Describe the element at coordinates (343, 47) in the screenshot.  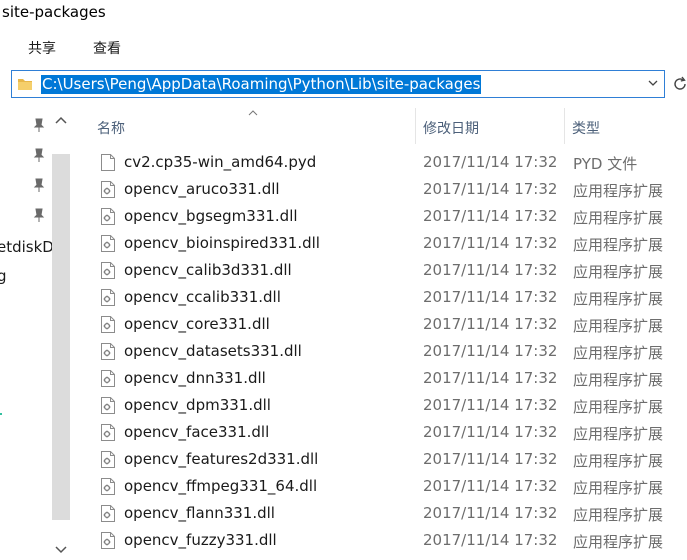
I see `ribbon: 共享 查看` at that location.